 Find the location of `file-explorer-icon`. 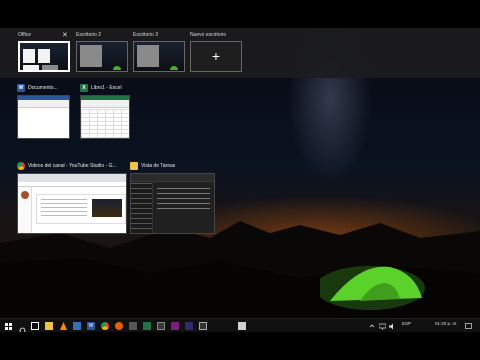

file-explorer-icon is located at coordinates (49, 326).